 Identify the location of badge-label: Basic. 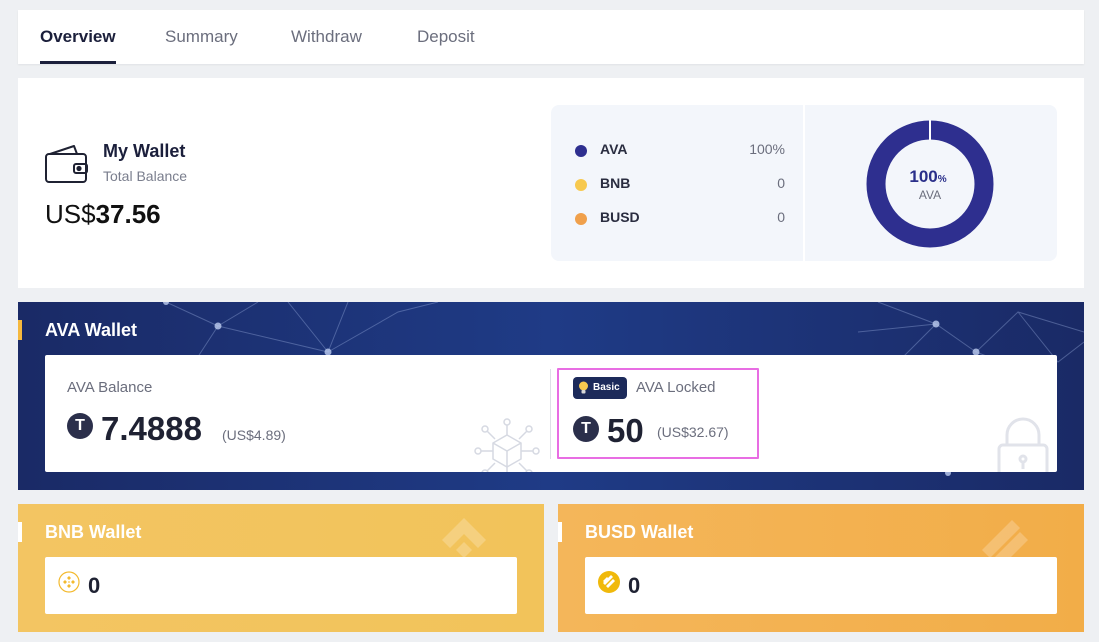
(606, 387).